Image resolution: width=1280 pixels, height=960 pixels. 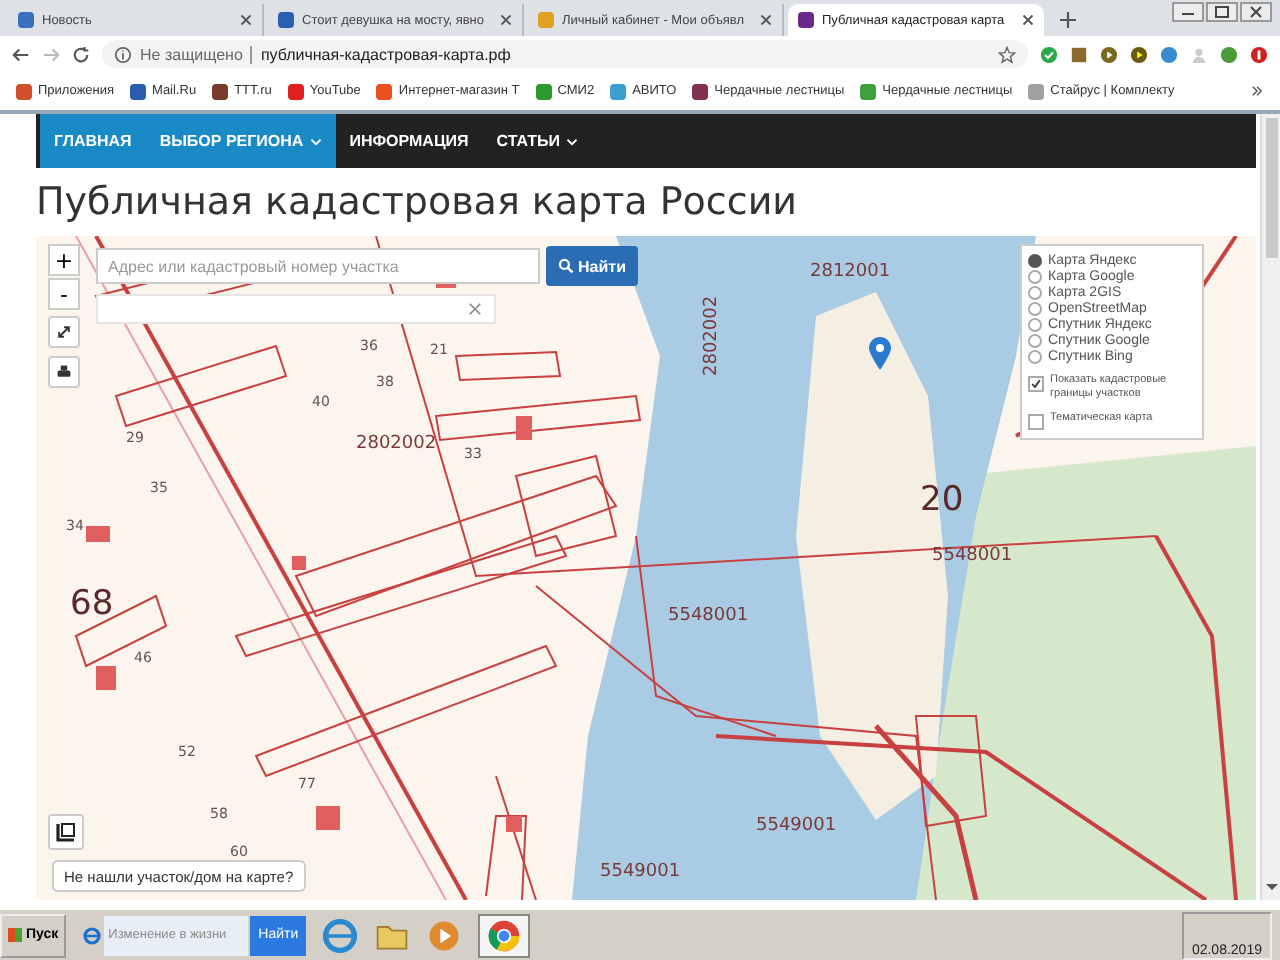 What do you see at coordinates (1272, 887) in the screenshot?
I see `arrow-down-icon` at bounding box center [1272, 887].